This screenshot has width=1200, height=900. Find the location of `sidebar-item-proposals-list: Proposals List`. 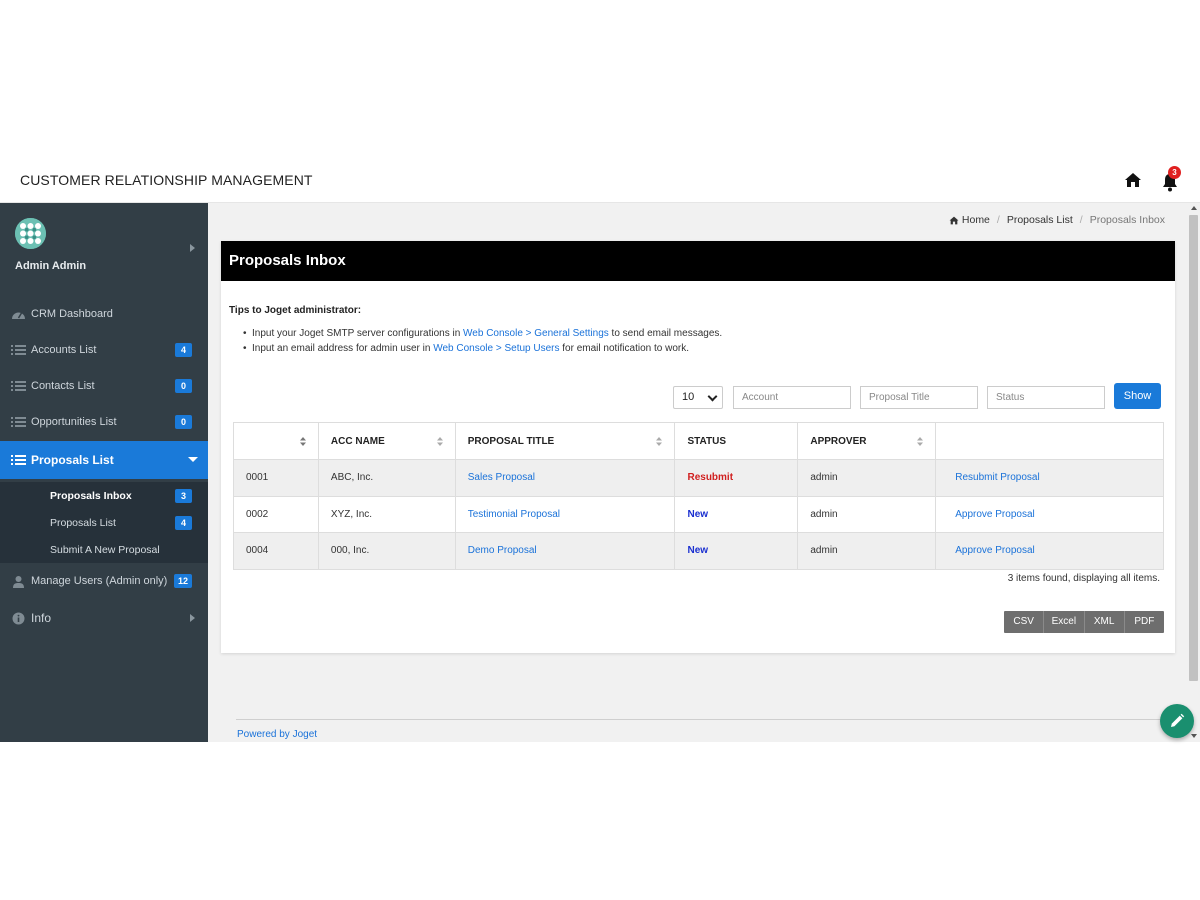

sidebar-item-proposals-list: Proposals List is located at coordinates (104, 460).